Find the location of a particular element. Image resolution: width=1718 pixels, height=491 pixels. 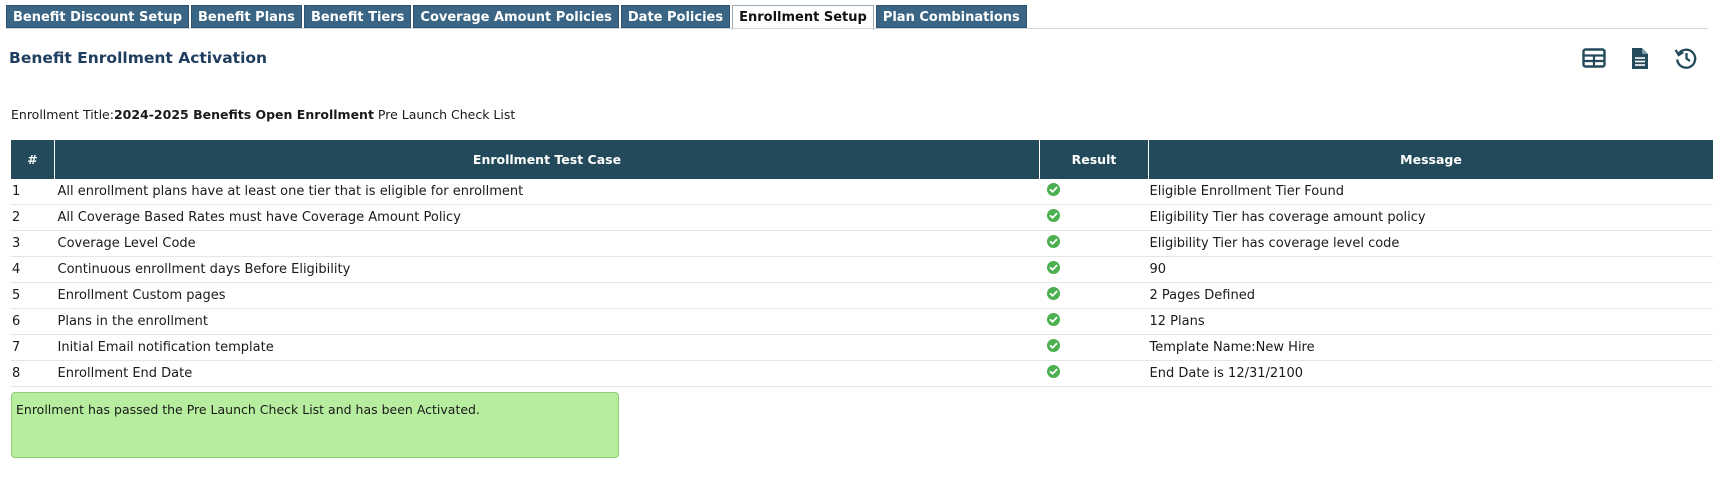

row-number: 2 is located at coordinates (33, 217).